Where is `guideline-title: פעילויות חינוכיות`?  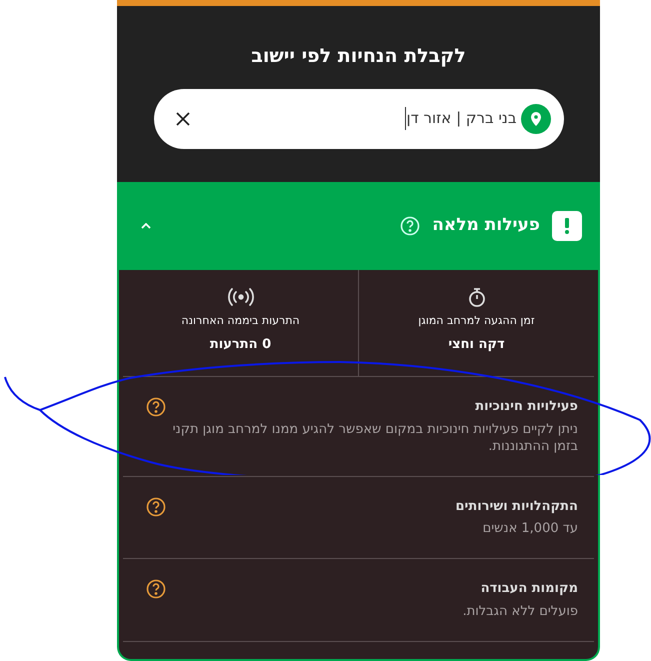
guideline-title: פעילויות חינוכיות is located at coordinates (526, 407).